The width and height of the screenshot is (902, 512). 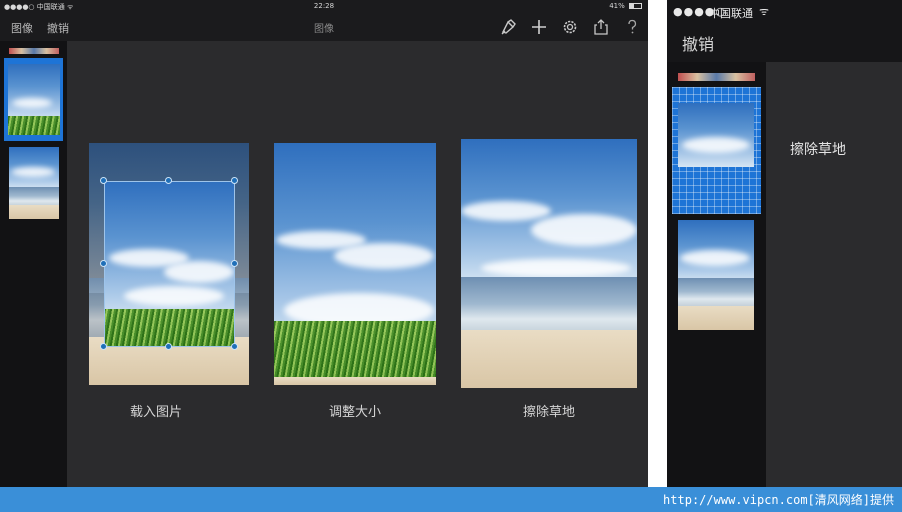 I want to click on wifi-icon: ᯤ, so click(x=764, y=11).